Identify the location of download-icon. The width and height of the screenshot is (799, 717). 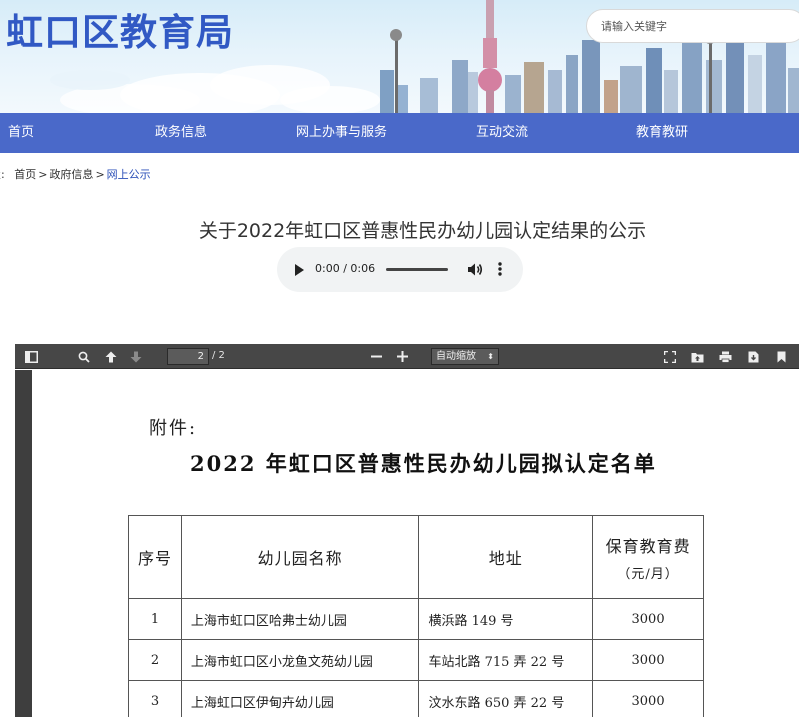
(753, 356).